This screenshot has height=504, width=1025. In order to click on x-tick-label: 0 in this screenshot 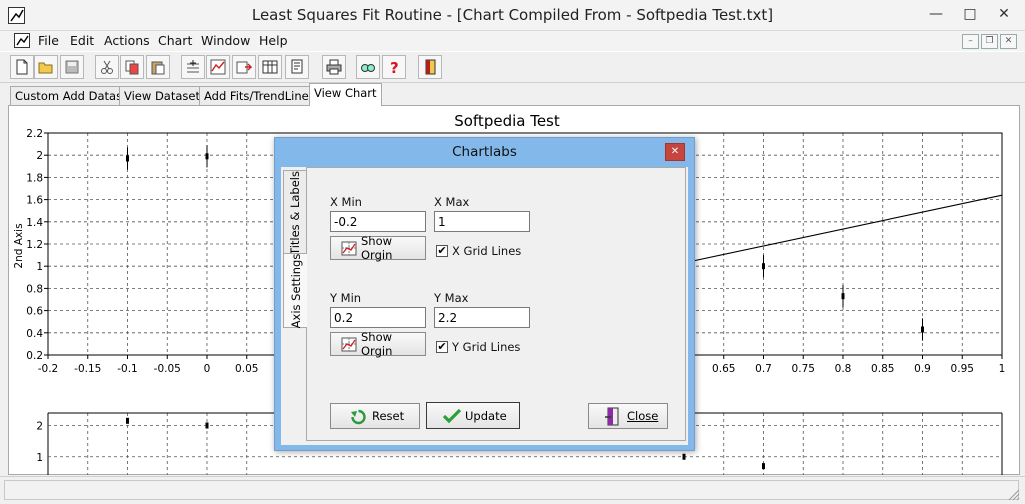, I will do `click(207, 369)`.